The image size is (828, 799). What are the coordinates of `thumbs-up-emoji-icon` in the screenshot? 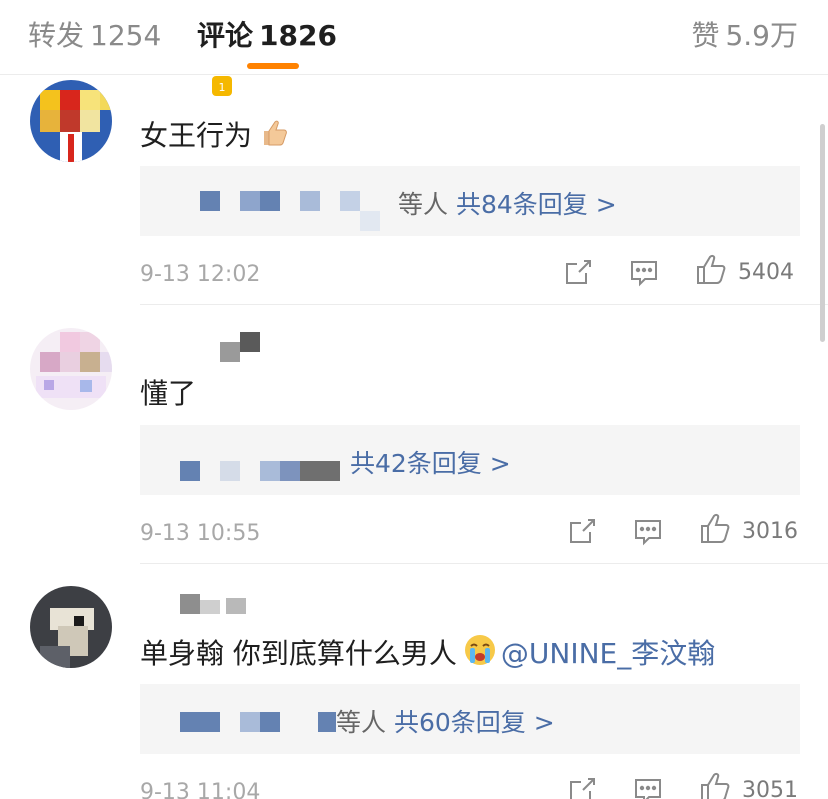 It's located at (274, 136).